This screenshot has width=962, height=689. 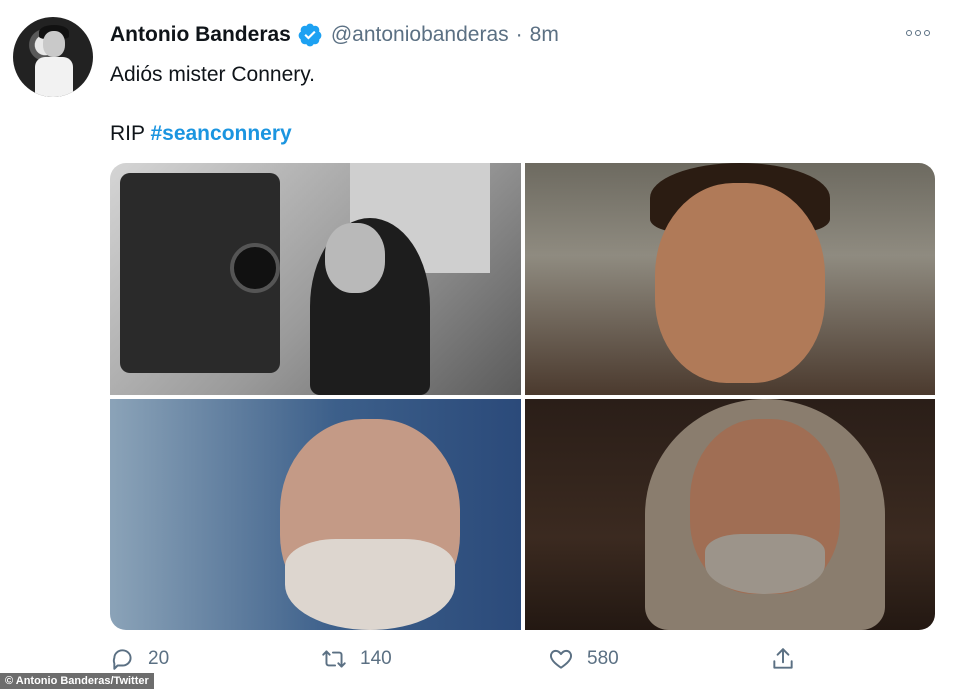 What do you see at coordinates (334, 659) in the screenshot?
I see `retweet-icon` at bounding box center [334, 659].